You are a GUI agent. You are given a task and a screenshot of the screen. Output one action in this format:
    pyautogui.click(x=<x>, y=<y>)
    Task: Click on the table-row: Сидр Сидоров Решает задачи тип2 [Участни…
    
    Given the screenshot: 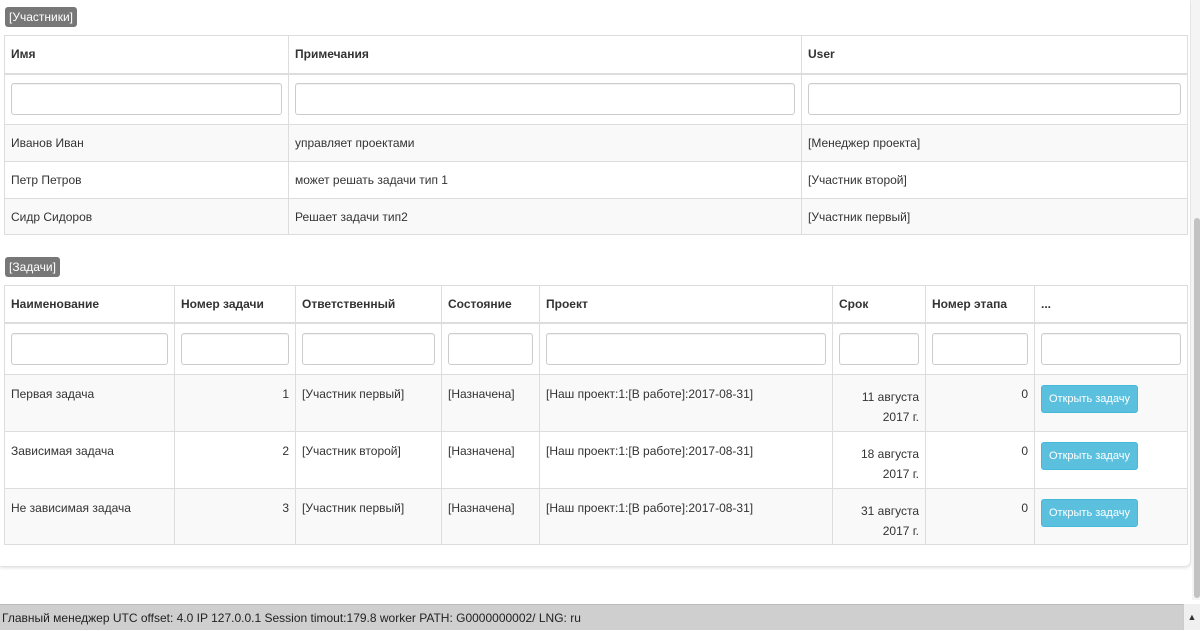 What is the action you would take?
    pyautogui.click(x=596, y=216)
    